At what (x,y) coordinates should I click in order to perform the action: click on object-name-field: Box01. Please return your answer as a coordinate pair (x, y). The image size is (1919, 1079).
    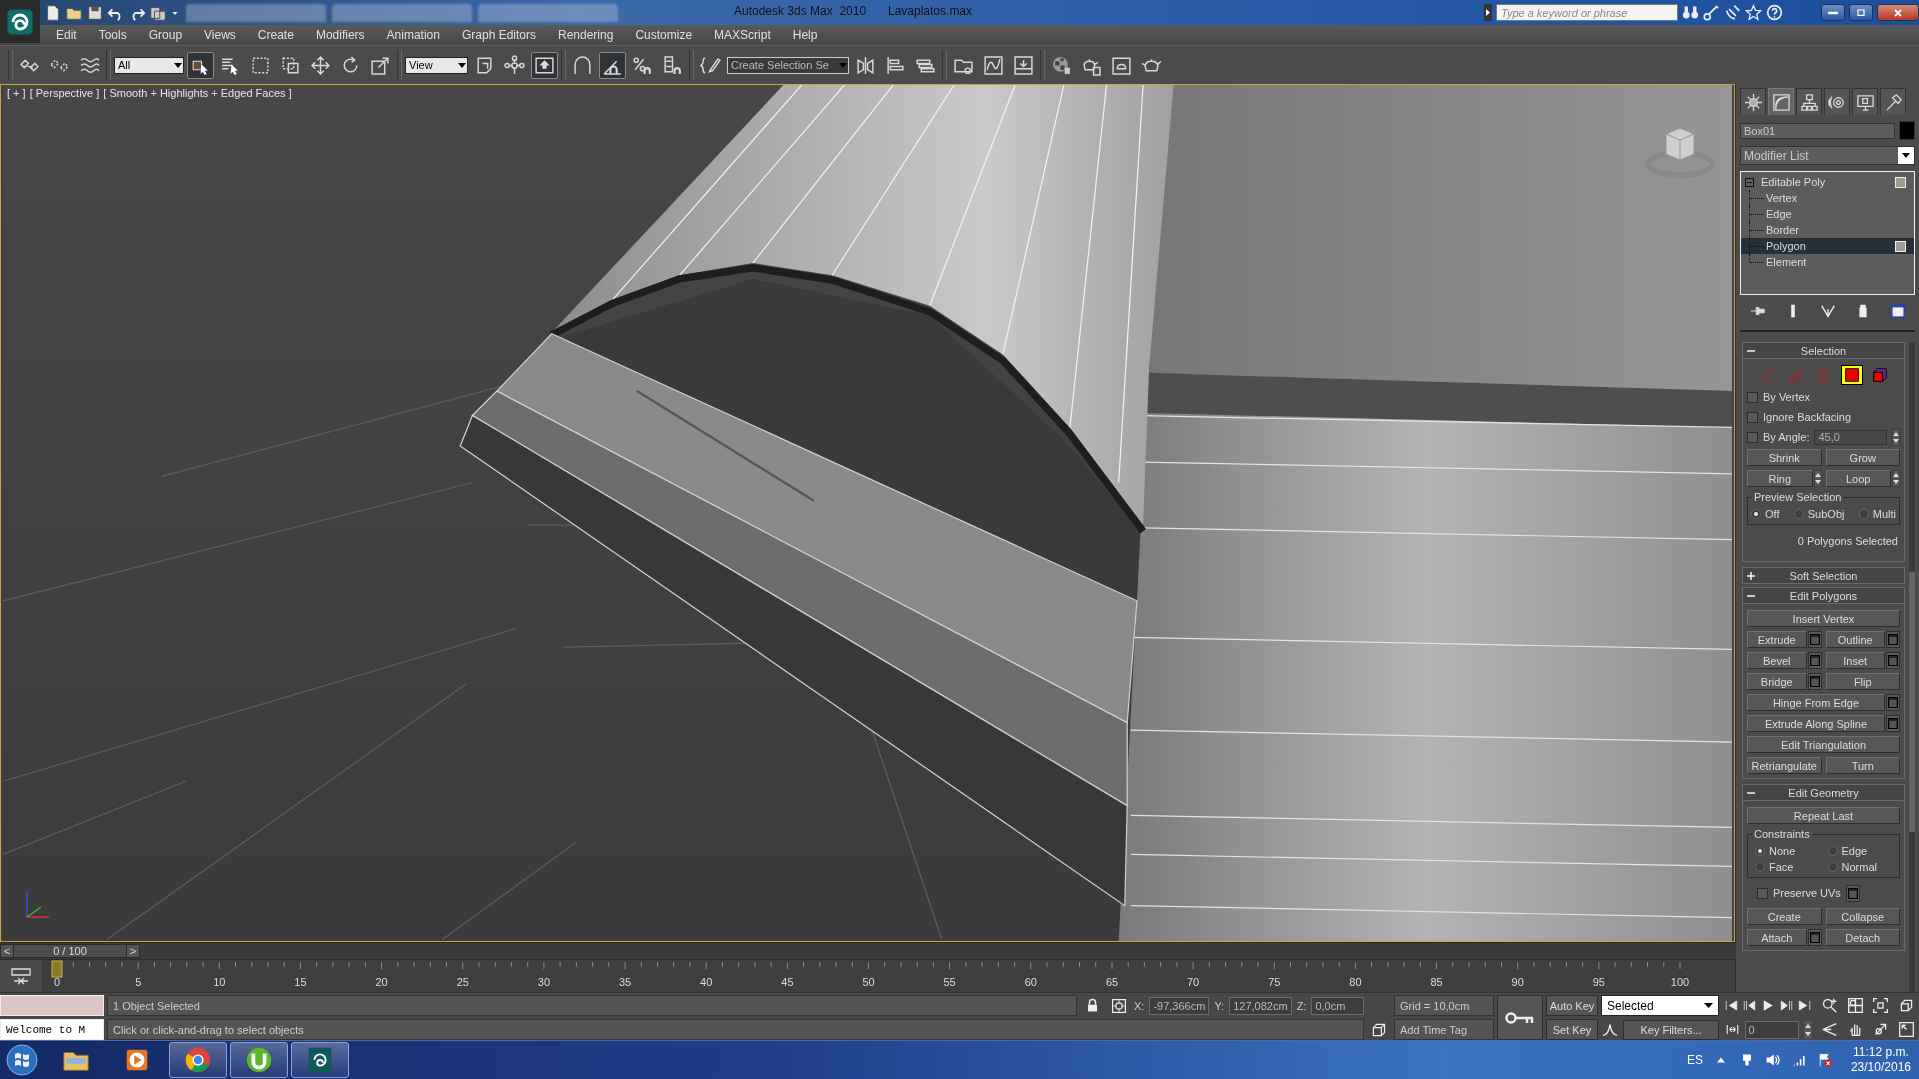
    Looking at the image, I should click on (1817, 130).